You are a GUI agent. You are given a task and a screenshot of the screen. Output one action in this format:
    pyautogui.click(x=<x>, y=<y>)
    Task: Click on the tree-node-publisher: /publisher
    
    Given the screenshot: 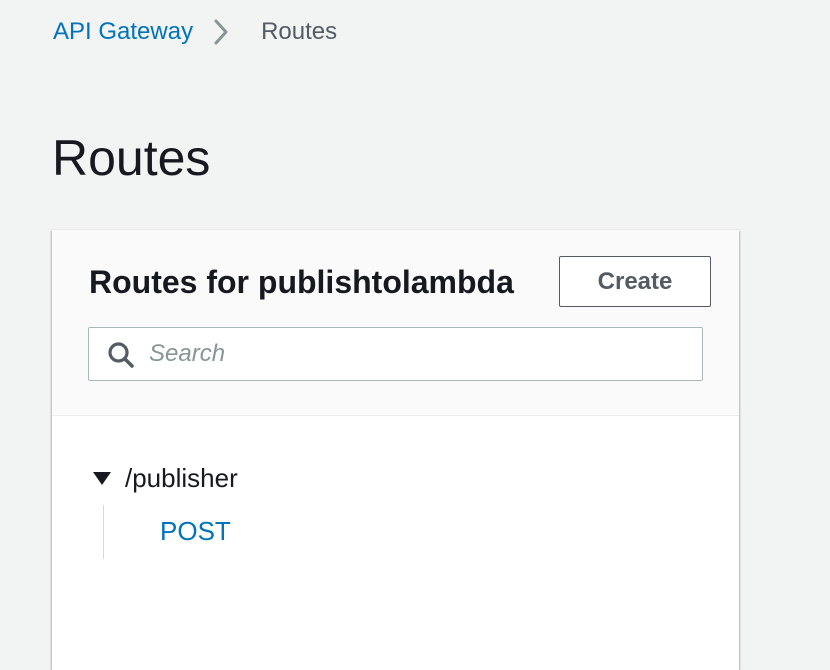 What is the action you would take?
    pyautogui.click(x=165, y=478)
    